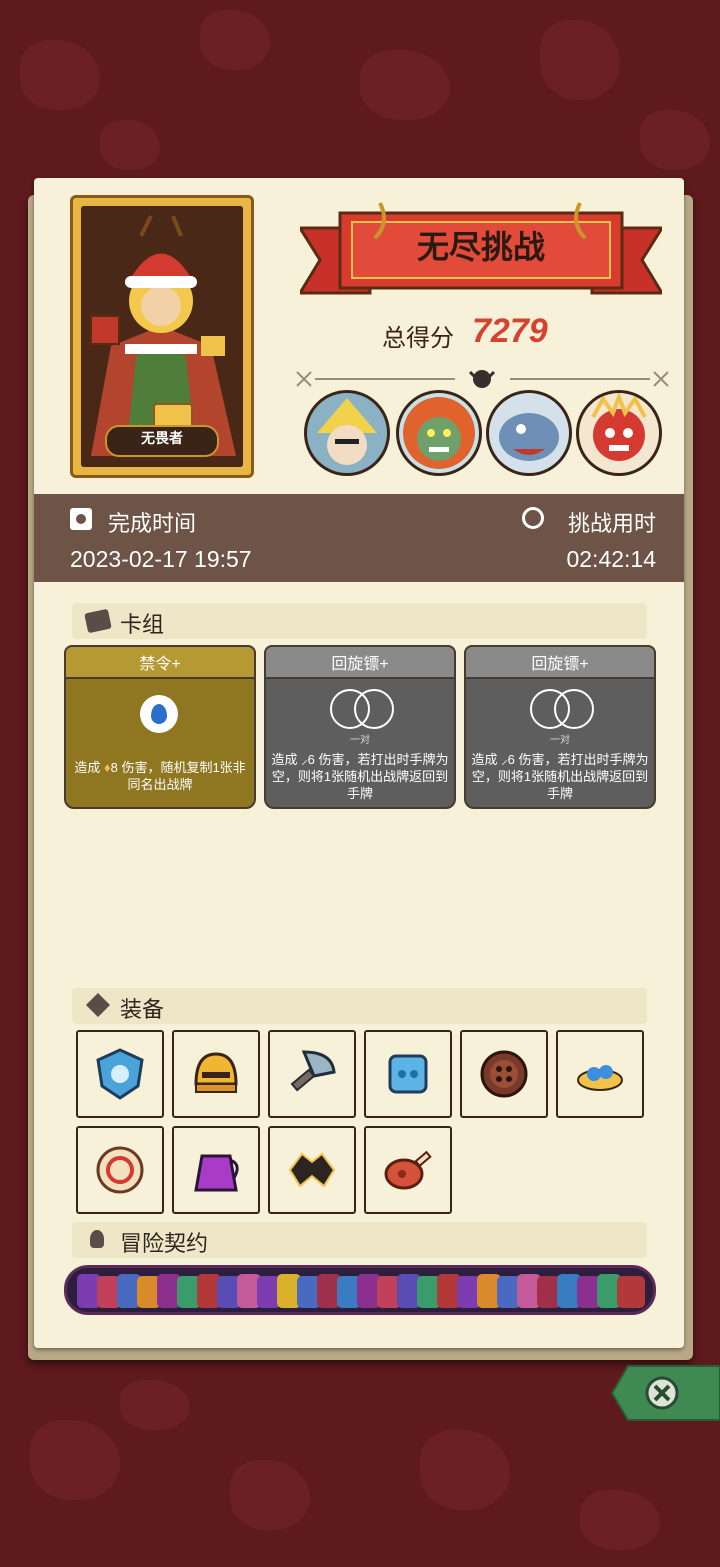  What do you see at coordinates (98, 621) in the screenshot?
I see `cards-icon` at bounding box center [98, 621].